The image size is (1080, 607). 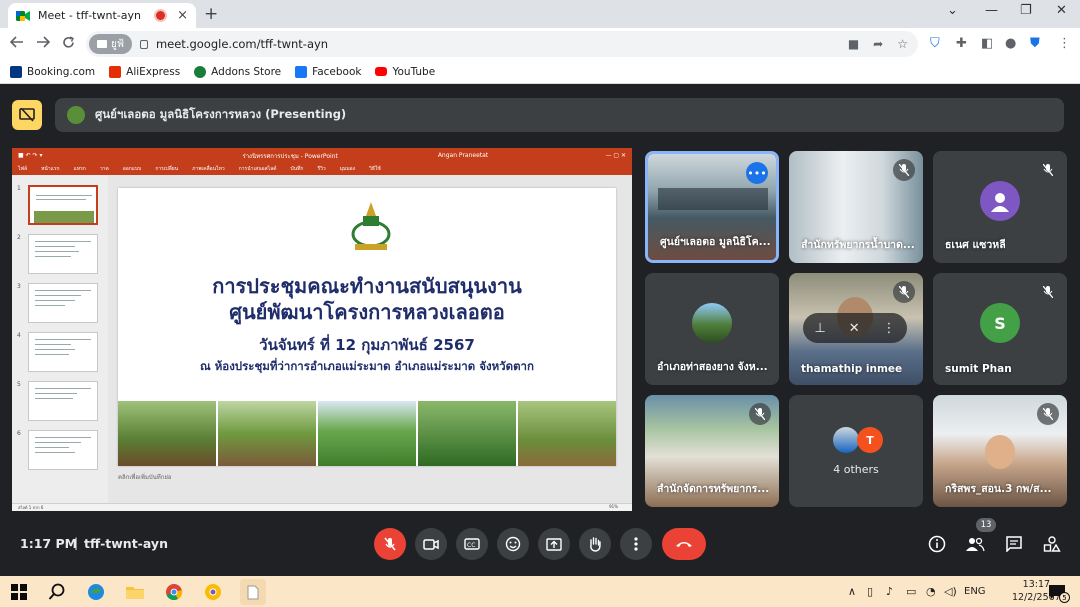 I want to click on photo-field, so click(x=367, y=433).